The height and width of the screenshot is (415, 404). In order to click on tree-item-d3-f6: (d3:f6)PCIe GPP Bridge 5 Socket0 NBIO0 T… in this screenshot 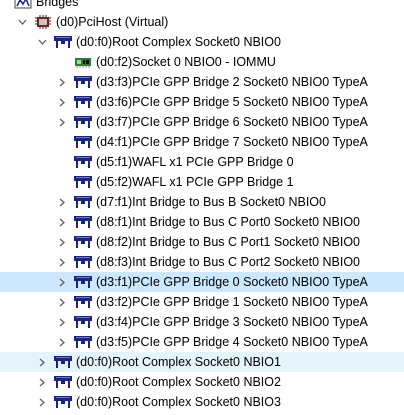, I will do `click(202, 102)`.